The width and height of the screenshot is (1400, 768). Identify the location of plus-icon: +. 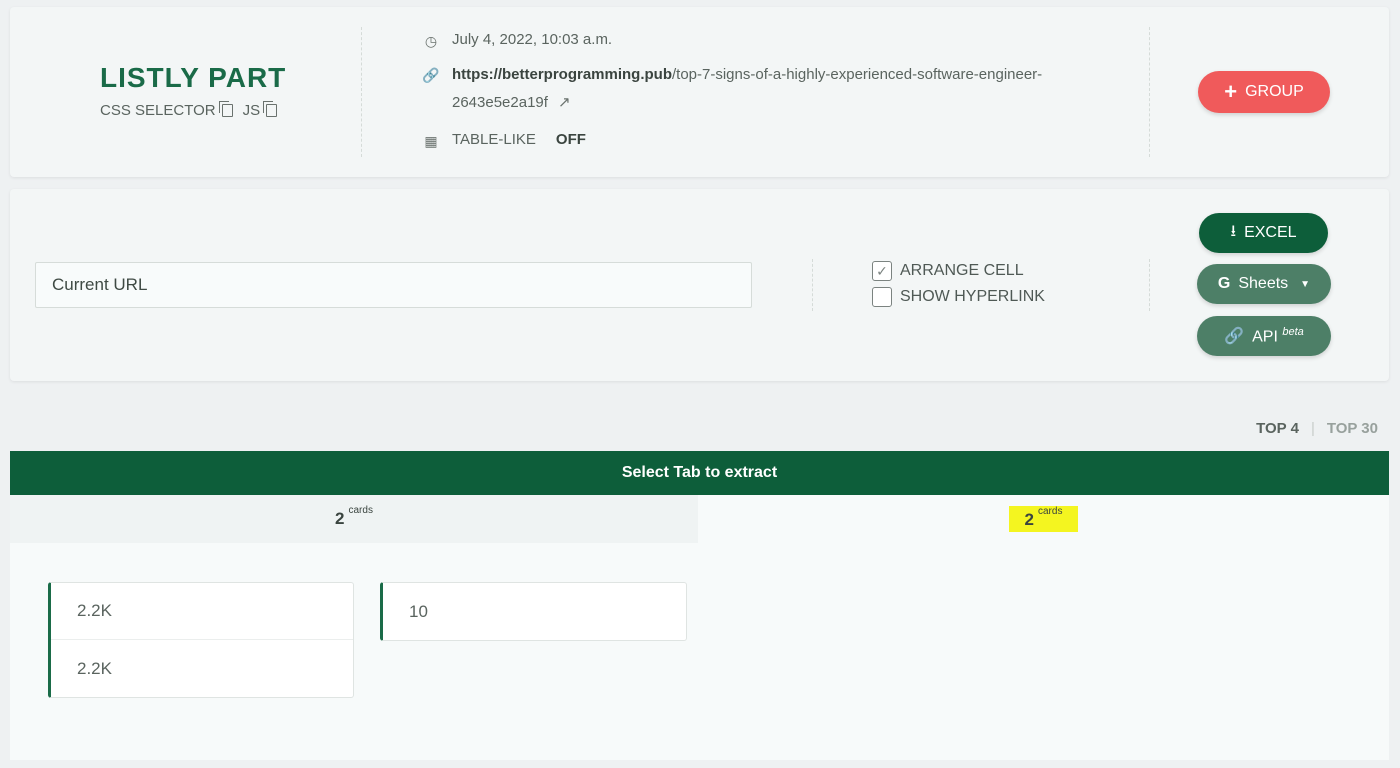
(1231, 91).